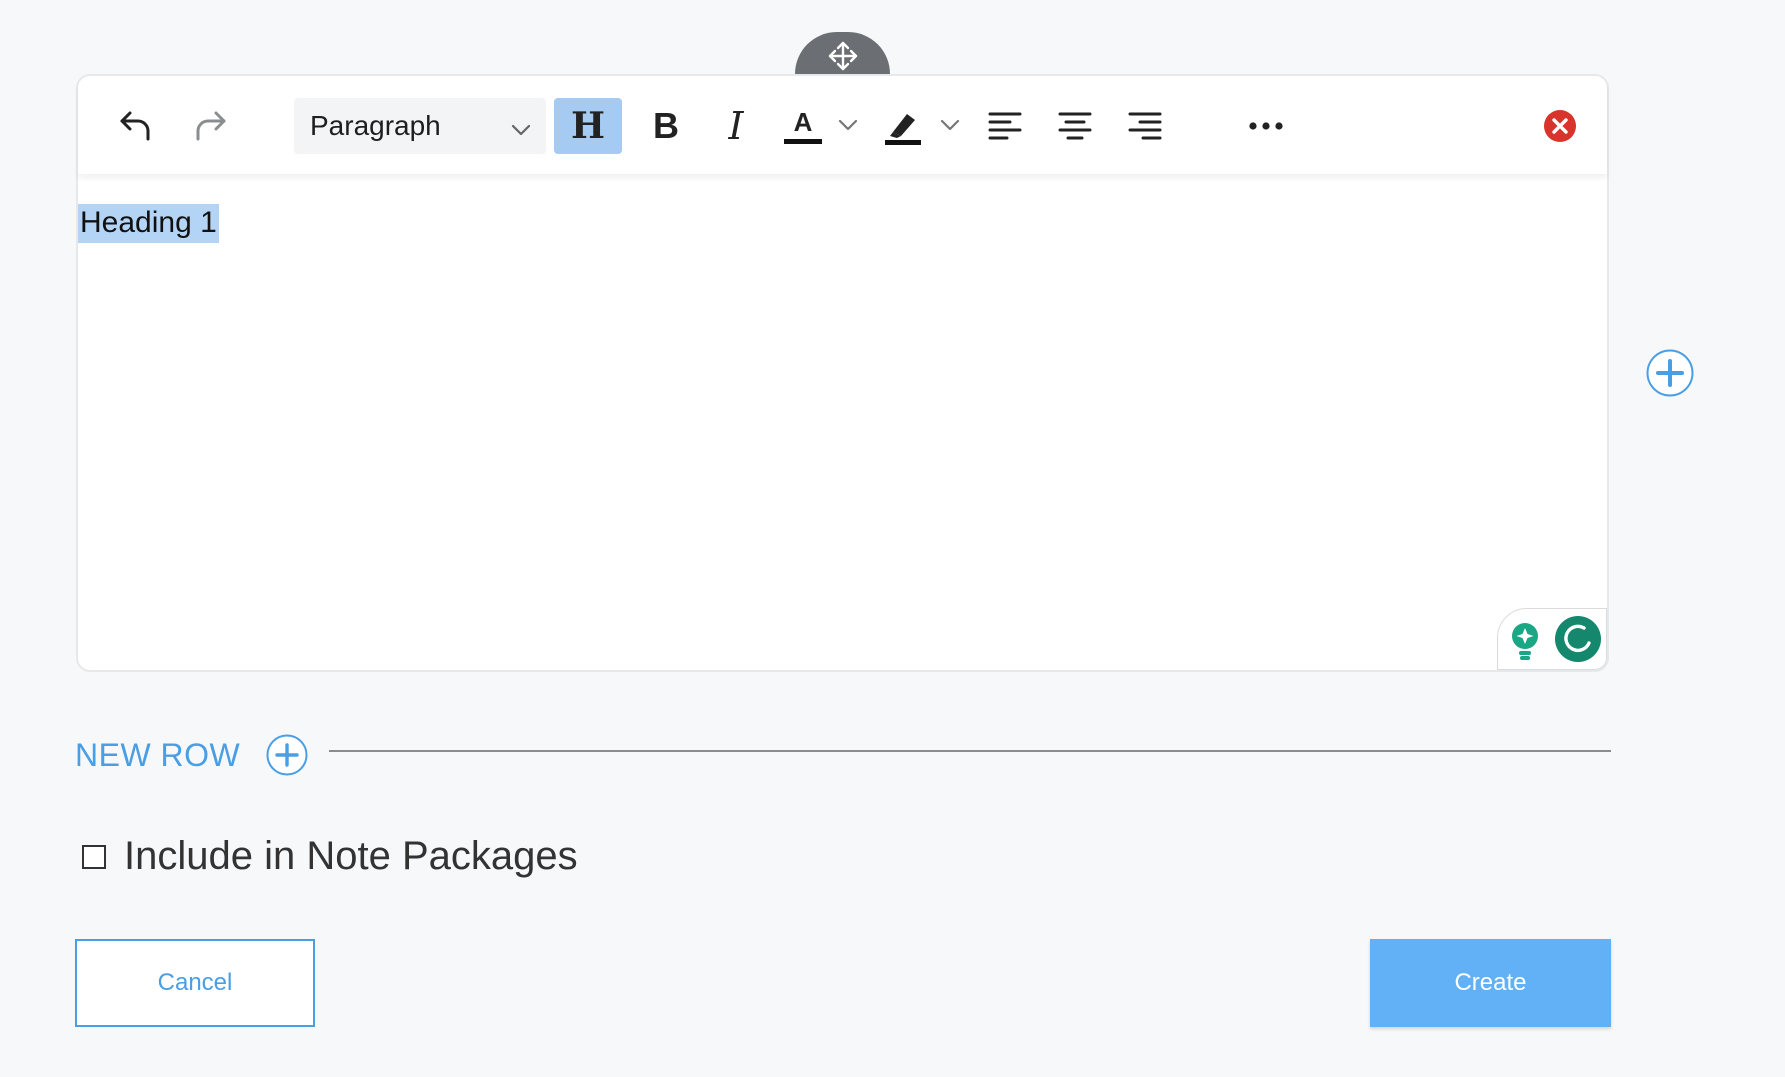  What do you see at coordinates (736, 126) in the screenshot?
I see `italic-button: I` at bounding box center [736, 126].